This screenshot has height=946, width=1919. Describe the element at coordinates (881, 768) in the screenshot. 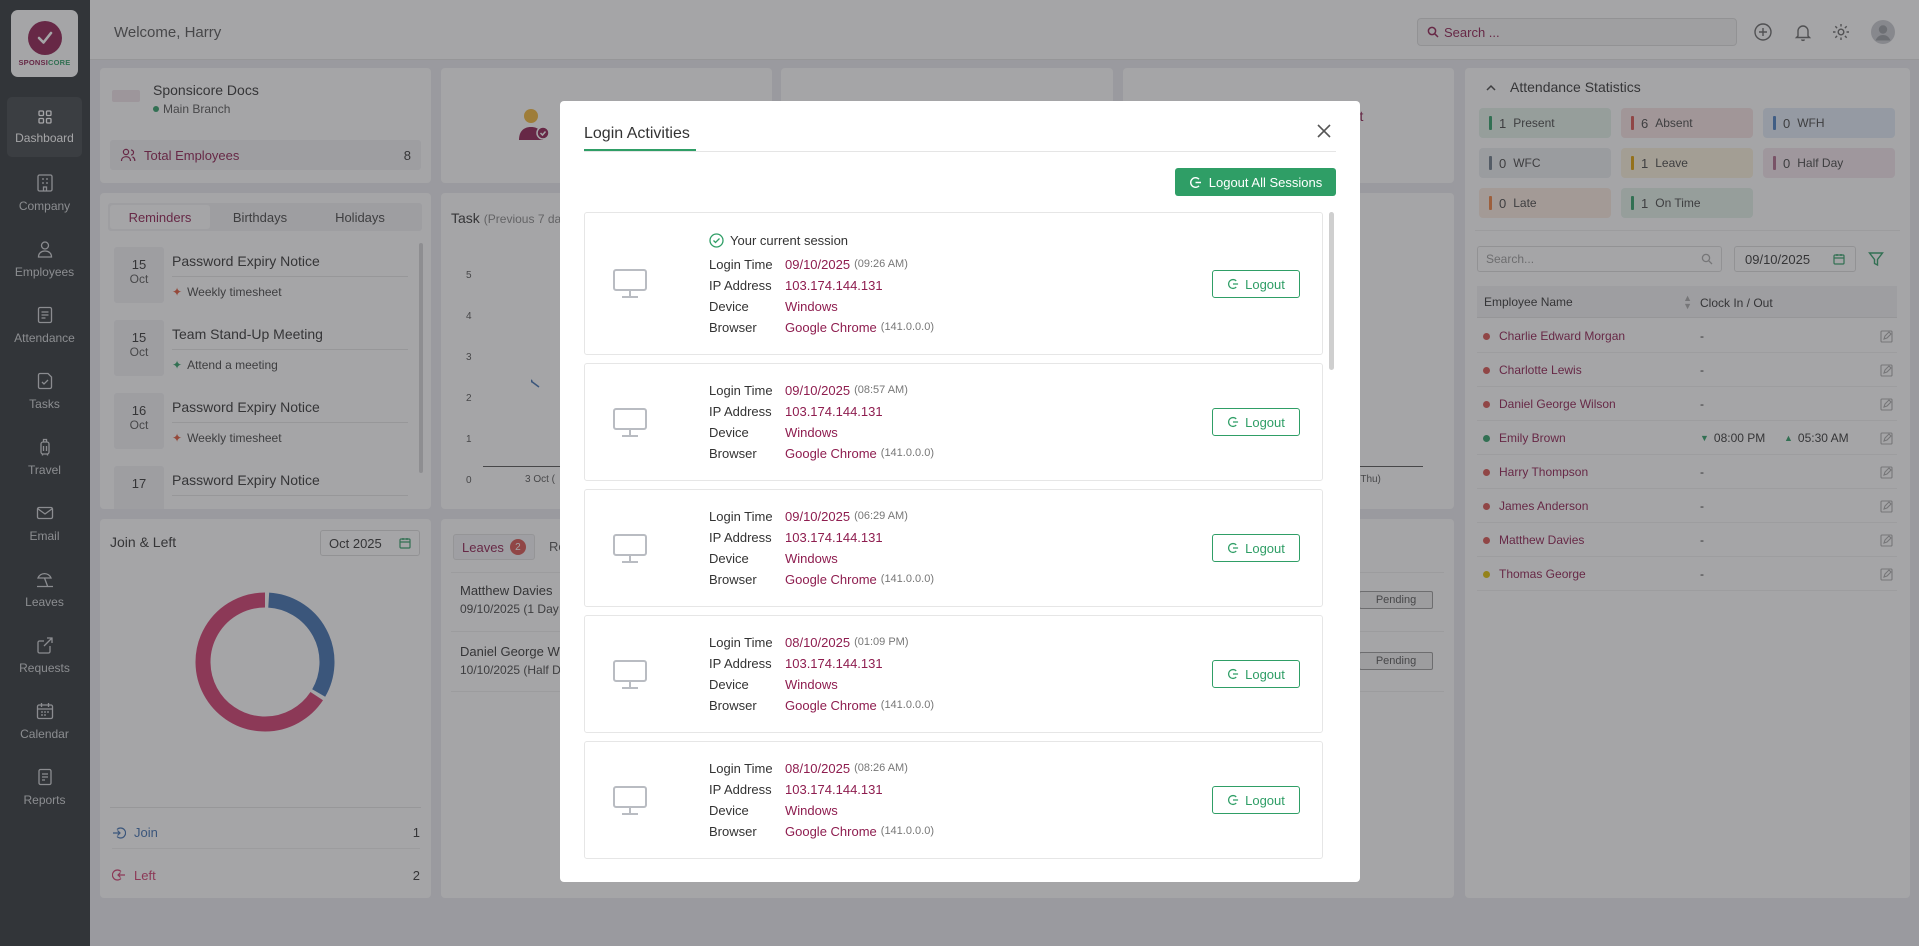

I see `login-clock: (08:26 AM)` at that location.